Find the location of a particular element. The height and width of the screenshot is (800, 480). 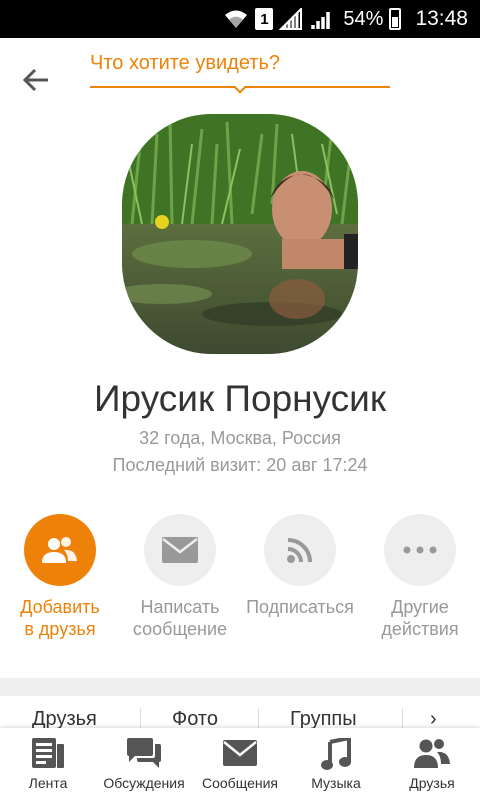

nav-music: Музыка is located at coordinates (336, 764).